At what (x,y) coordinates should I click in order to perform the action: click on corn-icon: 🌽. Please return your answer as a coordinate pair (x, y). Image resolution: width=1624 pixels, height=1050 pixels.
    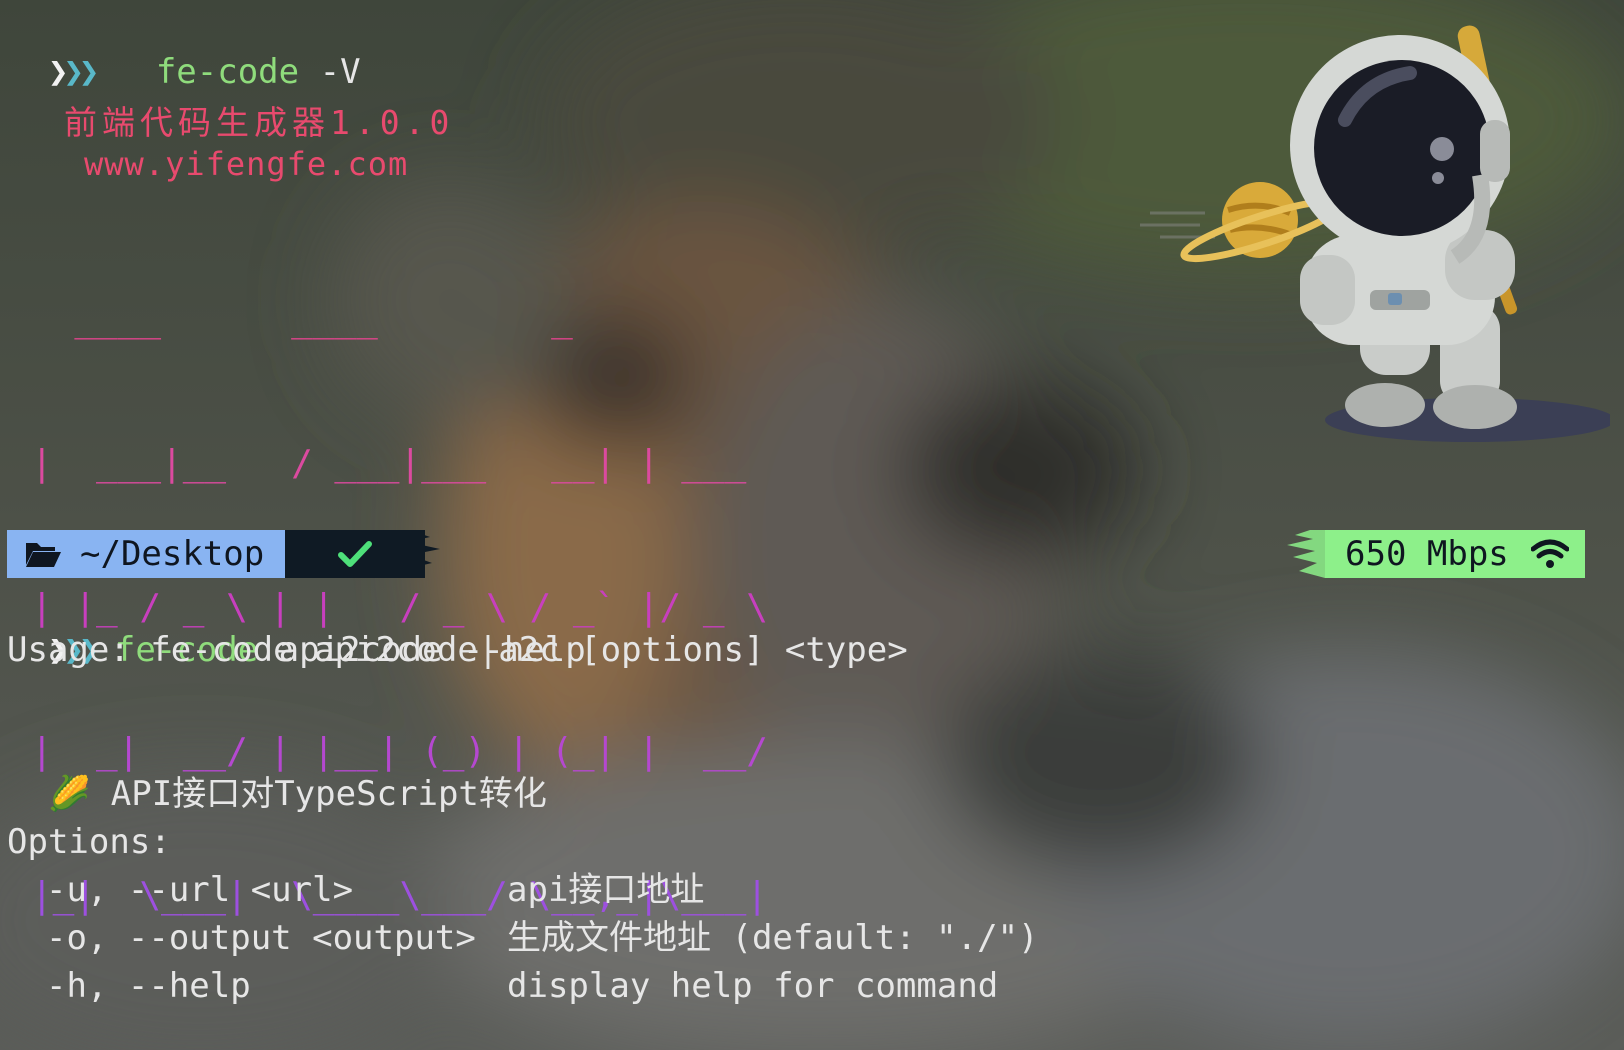
    Looking at the image, I should click on (69, 794).